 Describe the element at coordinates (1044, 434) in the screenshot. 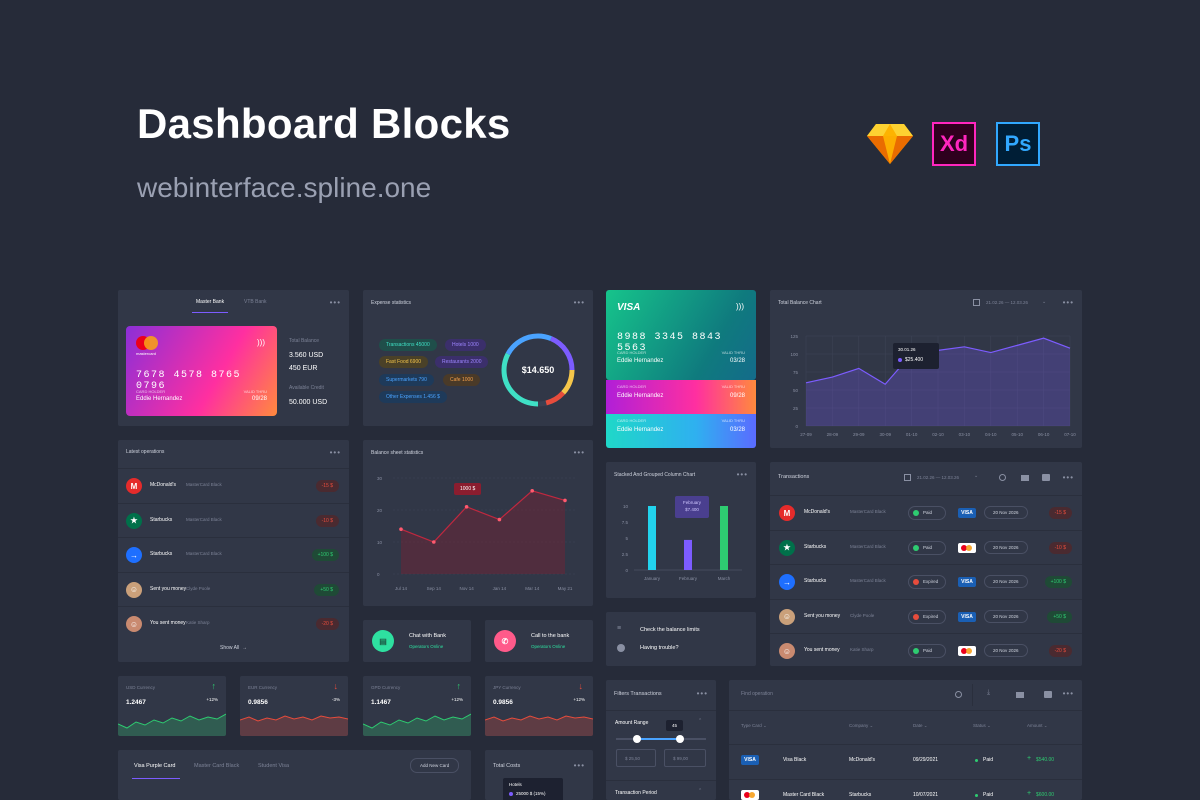

I see `x-tick-label: 06-10` at that location.